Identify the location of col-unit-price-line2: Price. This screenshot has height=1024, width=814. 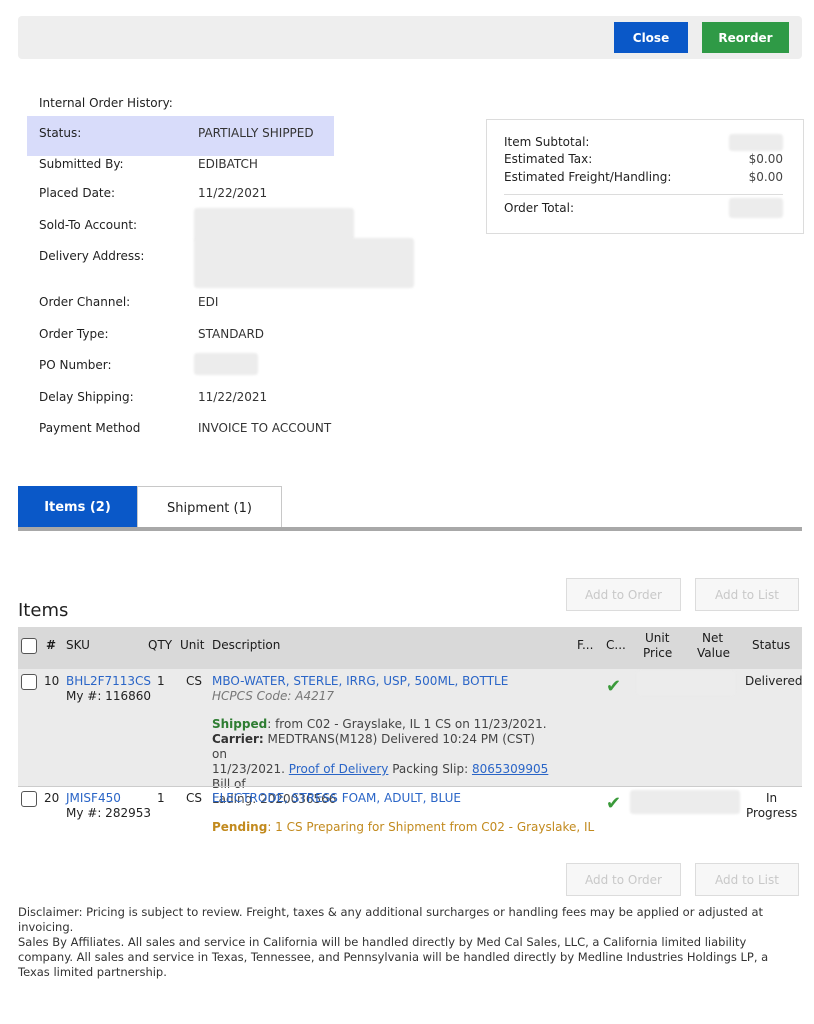
(657, 653).